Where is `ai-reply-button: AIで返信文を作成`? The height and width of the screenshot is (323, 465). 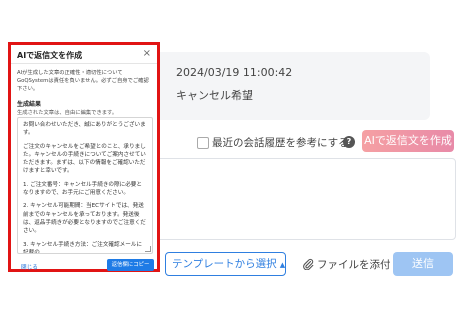
ai-reply-button: AIで返信文を作成 is located at coordinates (408, 141).